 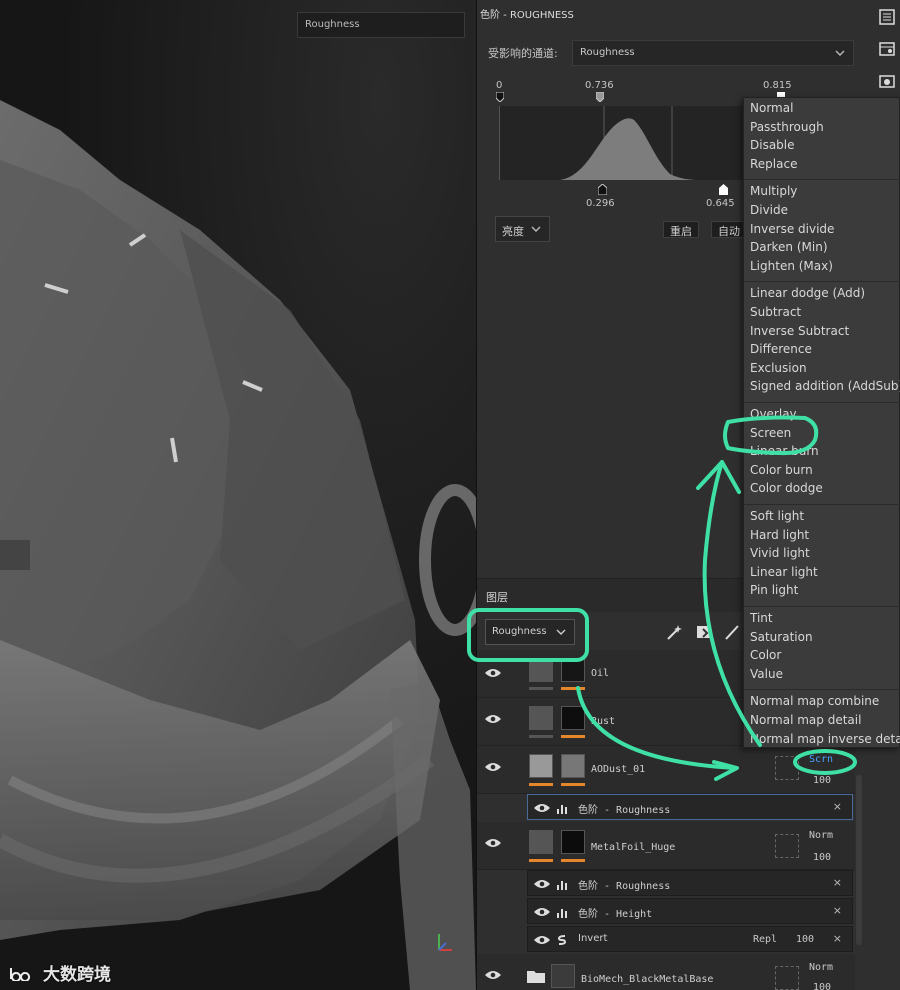 What do you see at coordinates (822, 689) in the screenshot?
I see `menu-separator` at bounding box center [822, 689].